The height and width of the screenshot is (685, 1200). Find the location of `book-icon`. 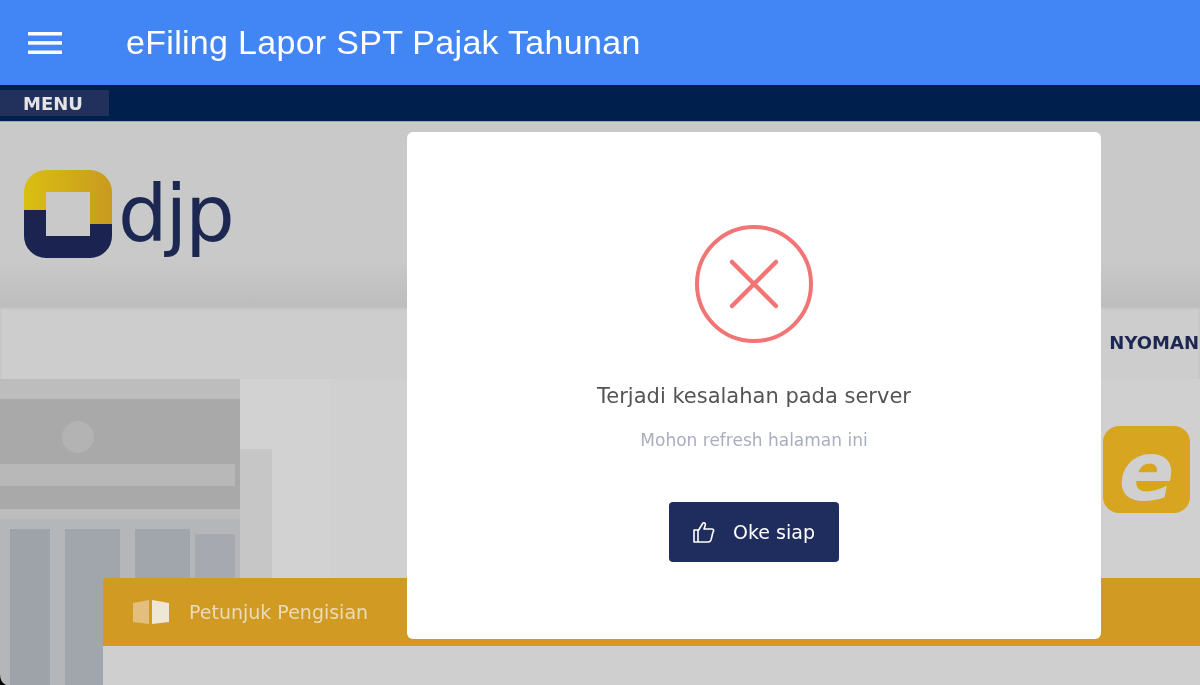

book-icon is located at coordinates (151, 612).